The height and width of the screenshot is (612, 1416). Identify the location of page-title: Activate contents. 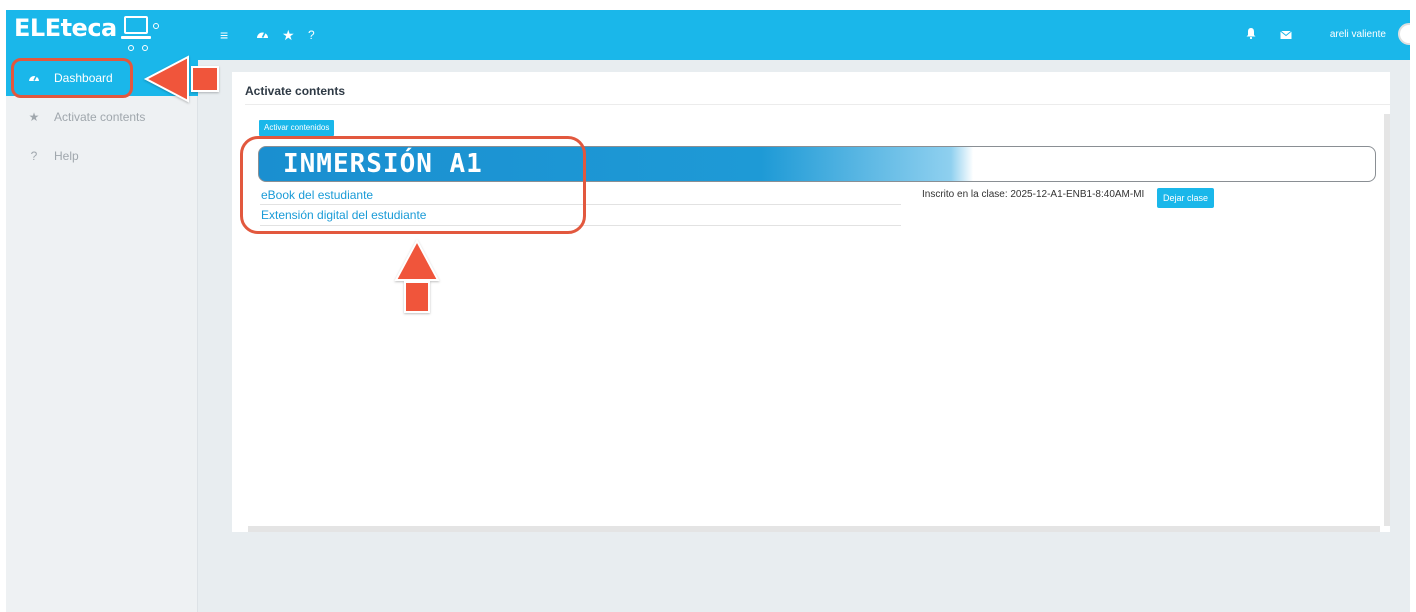
(295, 91).